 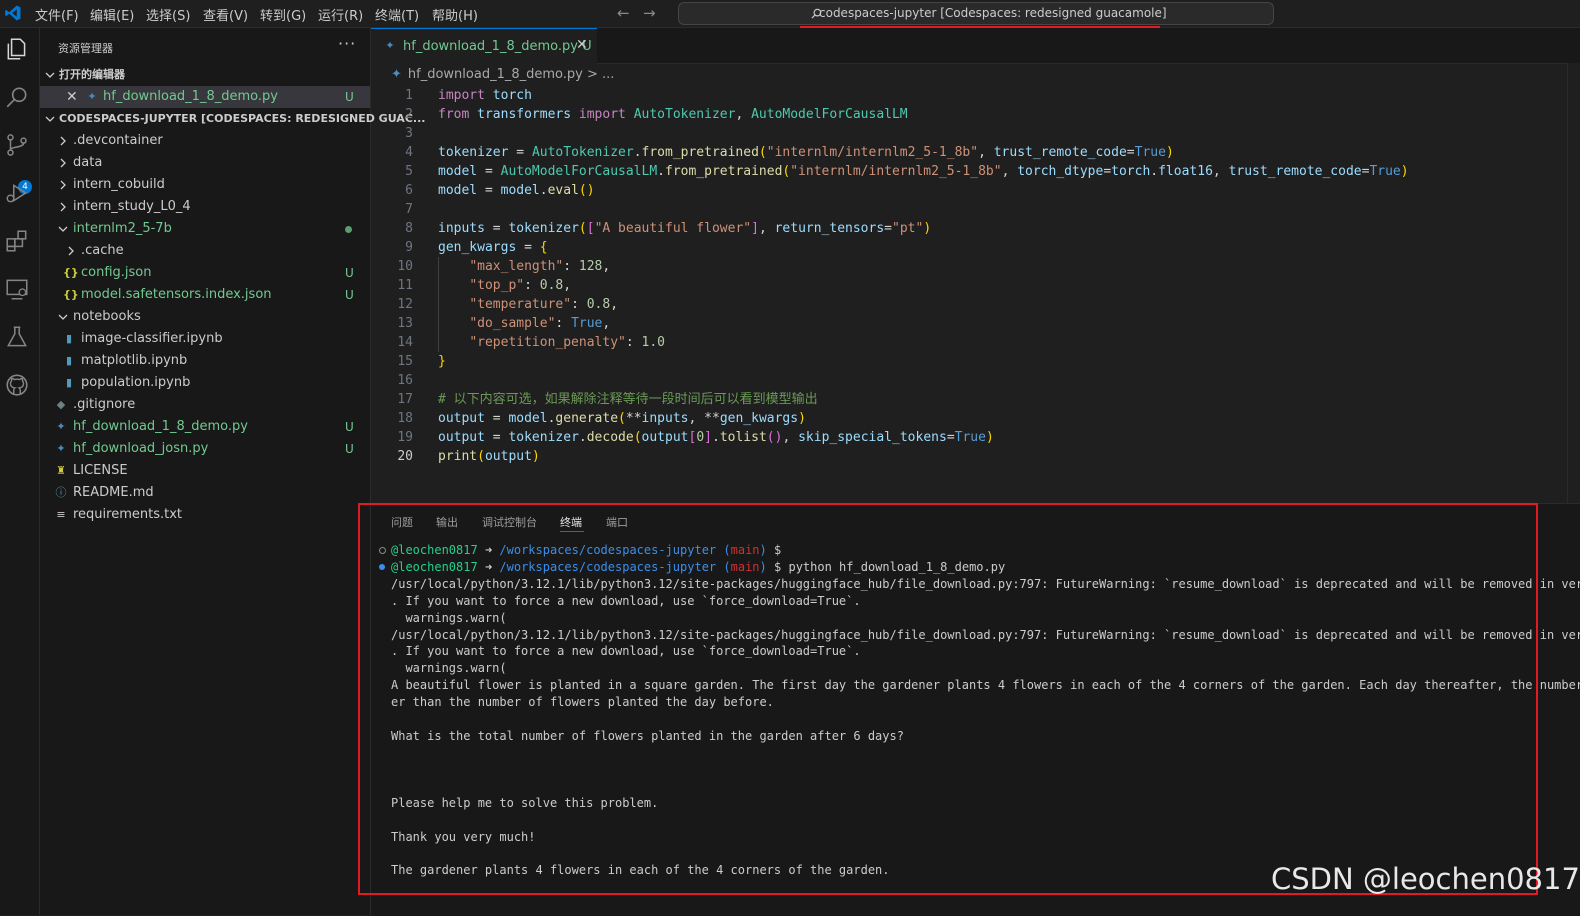 What do you see at coordinates (190, 96) in the screenshot?
I see `open-editor-name: hf_download_1_8_demo.py` at bounding box center [190, 96].